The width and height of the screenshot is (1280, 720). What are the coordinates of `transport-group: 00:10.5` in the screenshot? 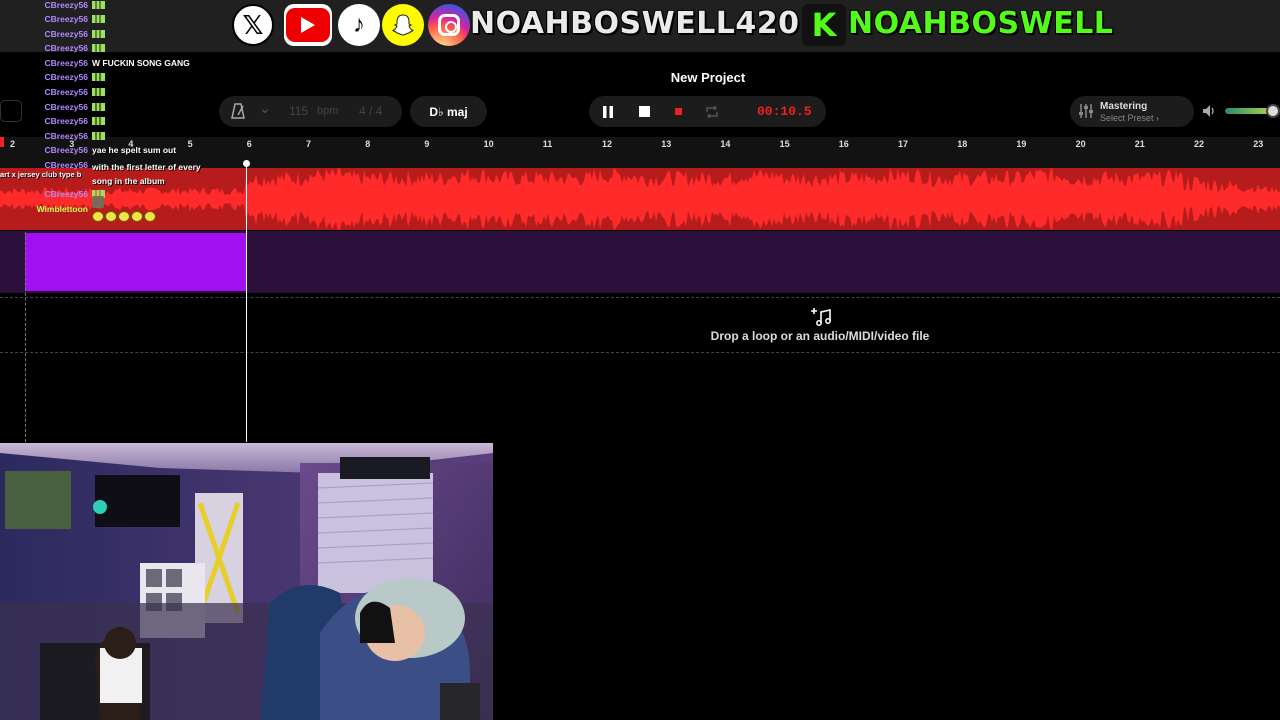 It's located at (707, 111).